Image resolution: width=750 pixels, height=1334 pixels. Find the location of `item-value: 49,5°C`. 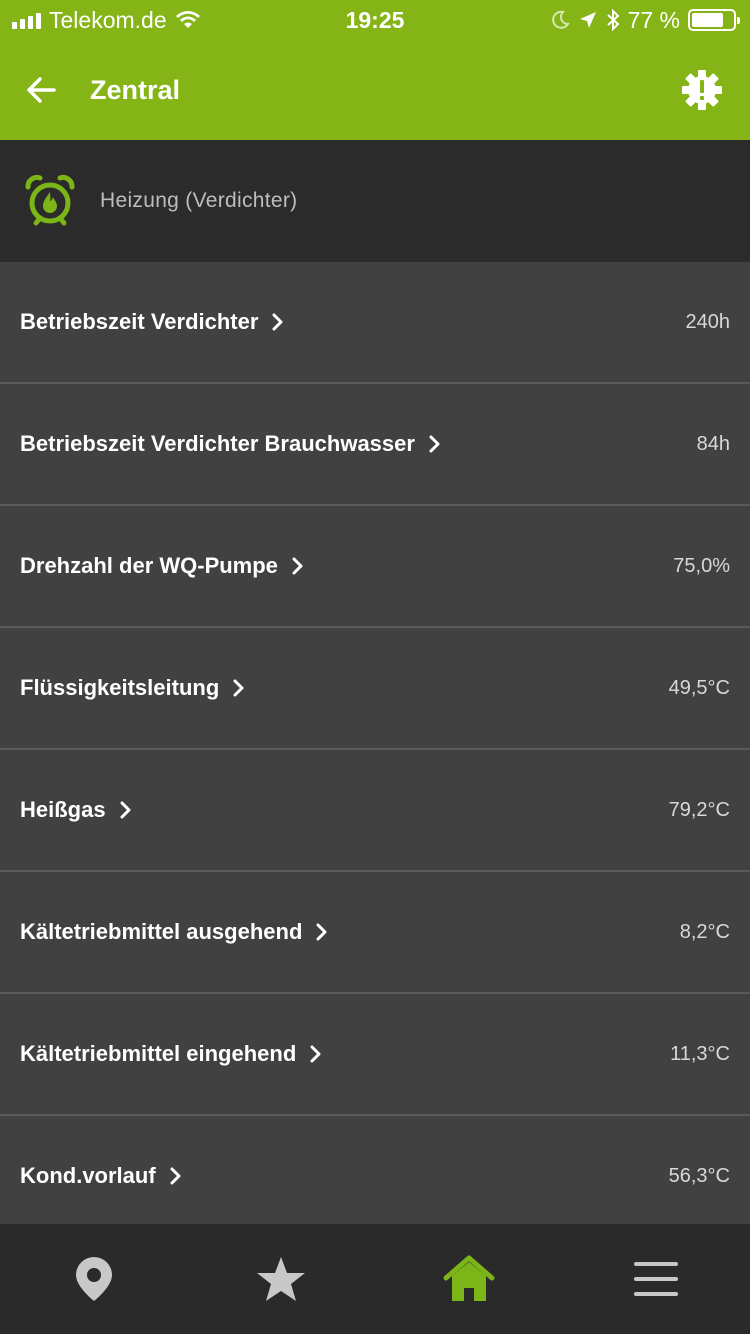

item-value: 49,5°C is located at coordinates (699, 687).